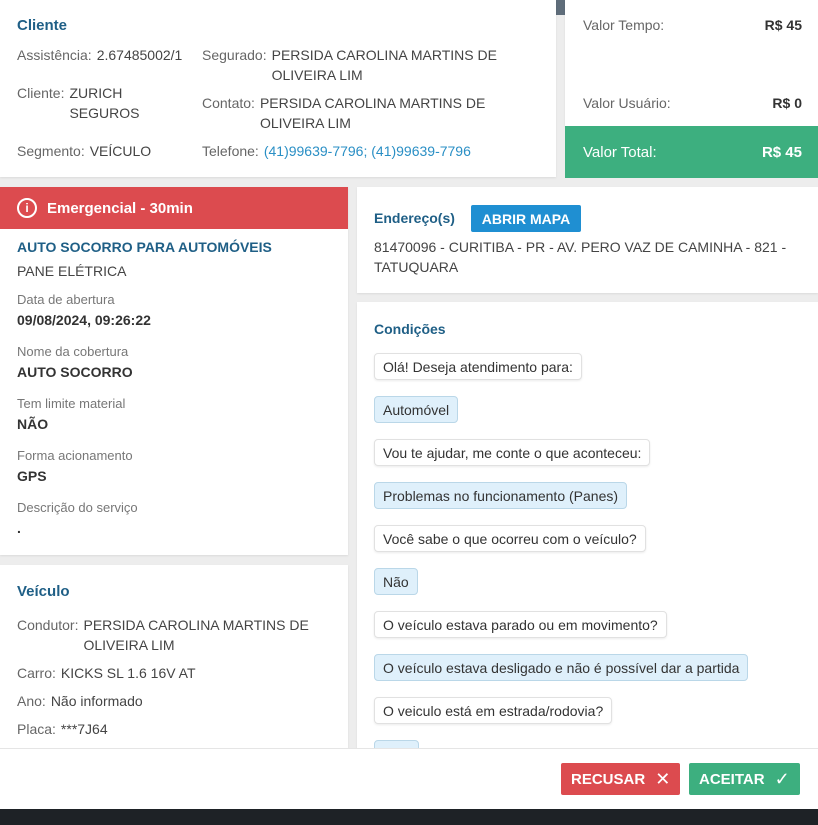  Describe the element at coordinates (48, 625) in the screenshot. I see `condutor-label: Condutor:` at that location.